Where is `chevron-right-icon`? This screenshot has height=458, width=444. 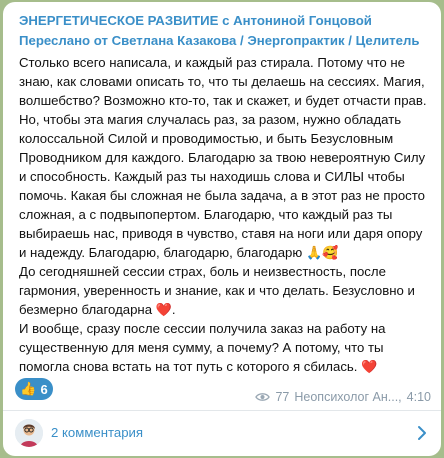 chevron-right-icon is located at coordinates (422, 433).